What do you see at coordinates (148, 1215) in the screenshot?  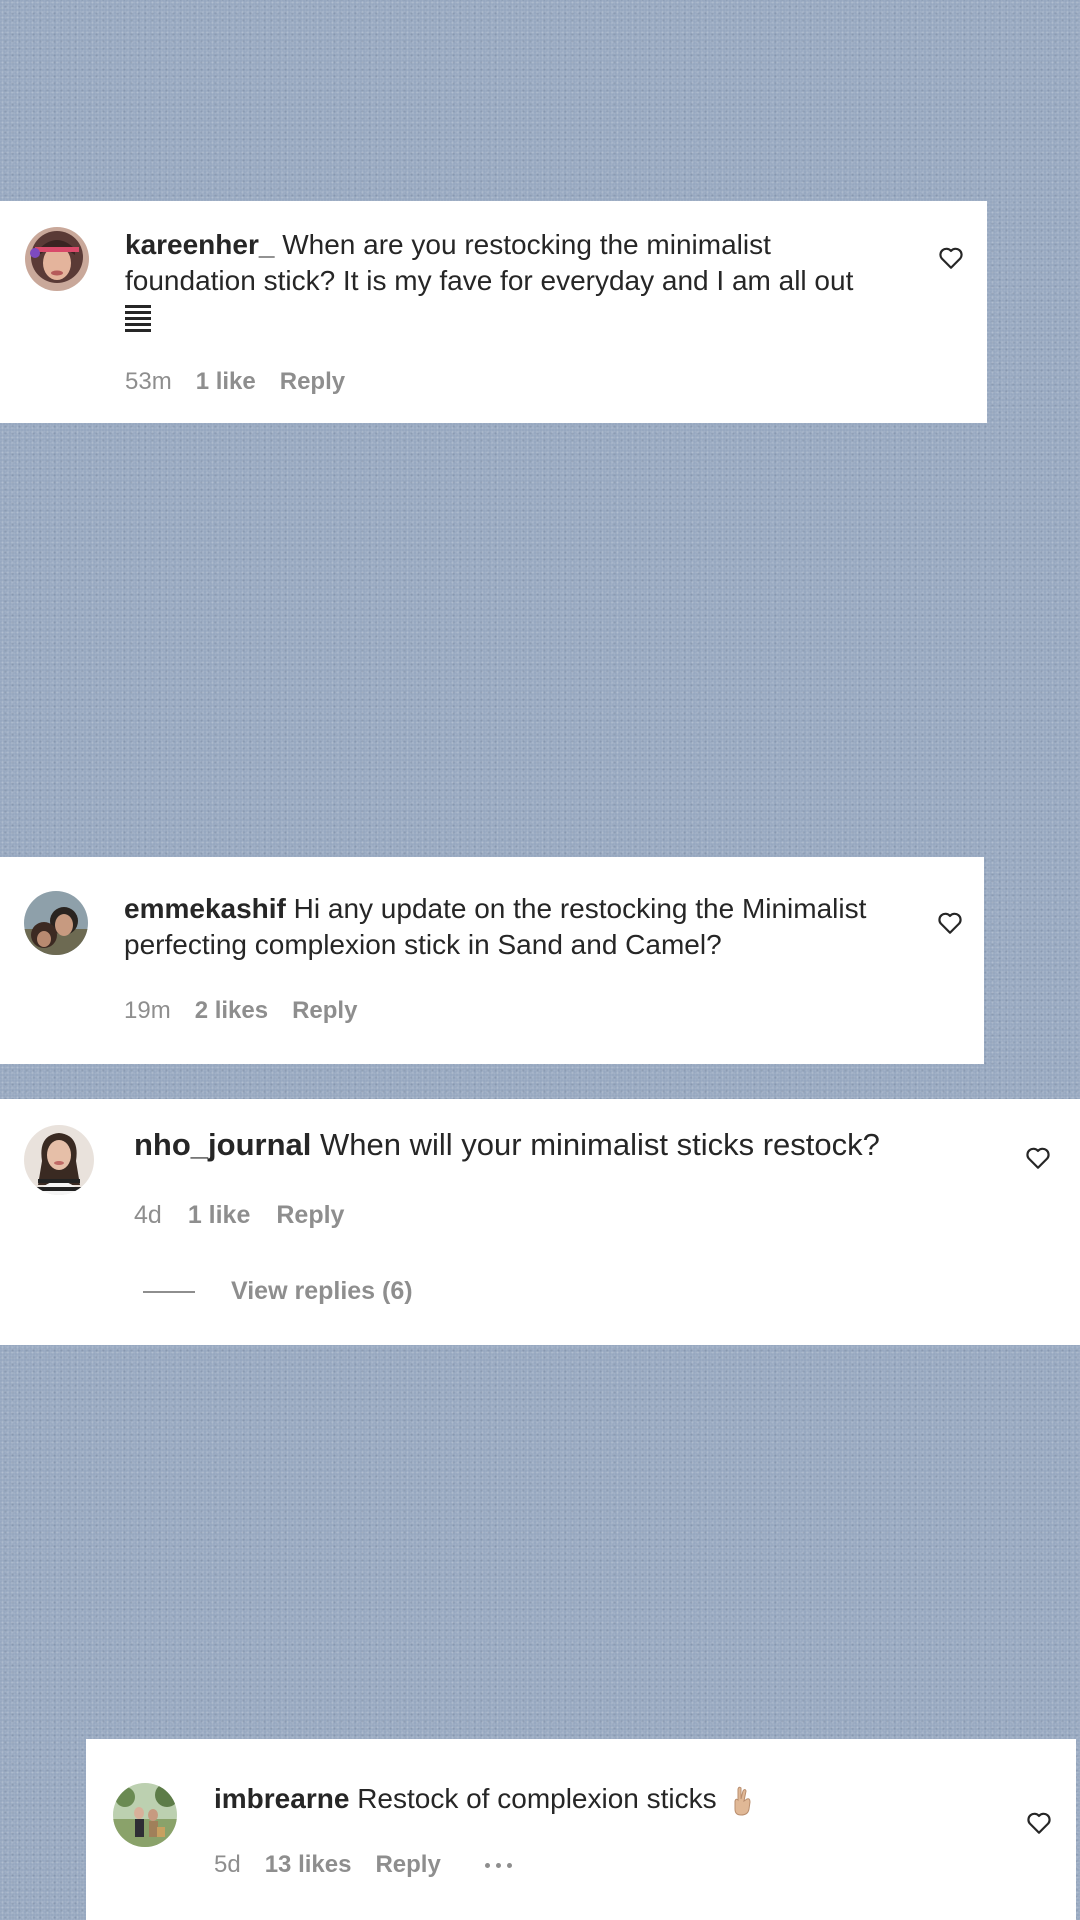 I see `timestamp: 4d` at bounding box center [148, 1215].